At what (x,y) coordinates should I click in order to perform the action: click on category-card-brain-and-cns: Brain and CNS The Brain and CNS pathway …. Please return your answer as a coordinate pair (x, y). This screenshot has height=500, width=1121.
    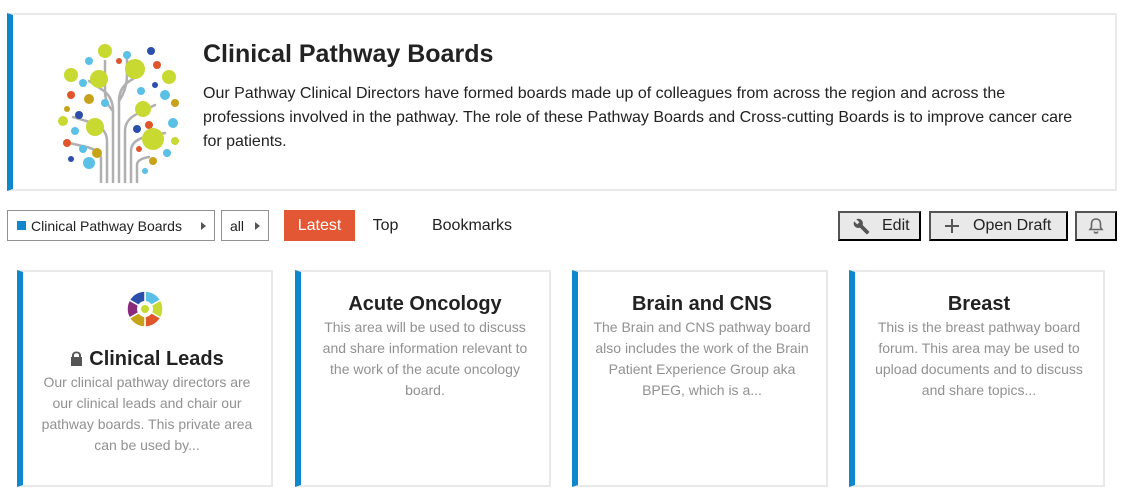
    Looking at the image, I should click on (700, 378).